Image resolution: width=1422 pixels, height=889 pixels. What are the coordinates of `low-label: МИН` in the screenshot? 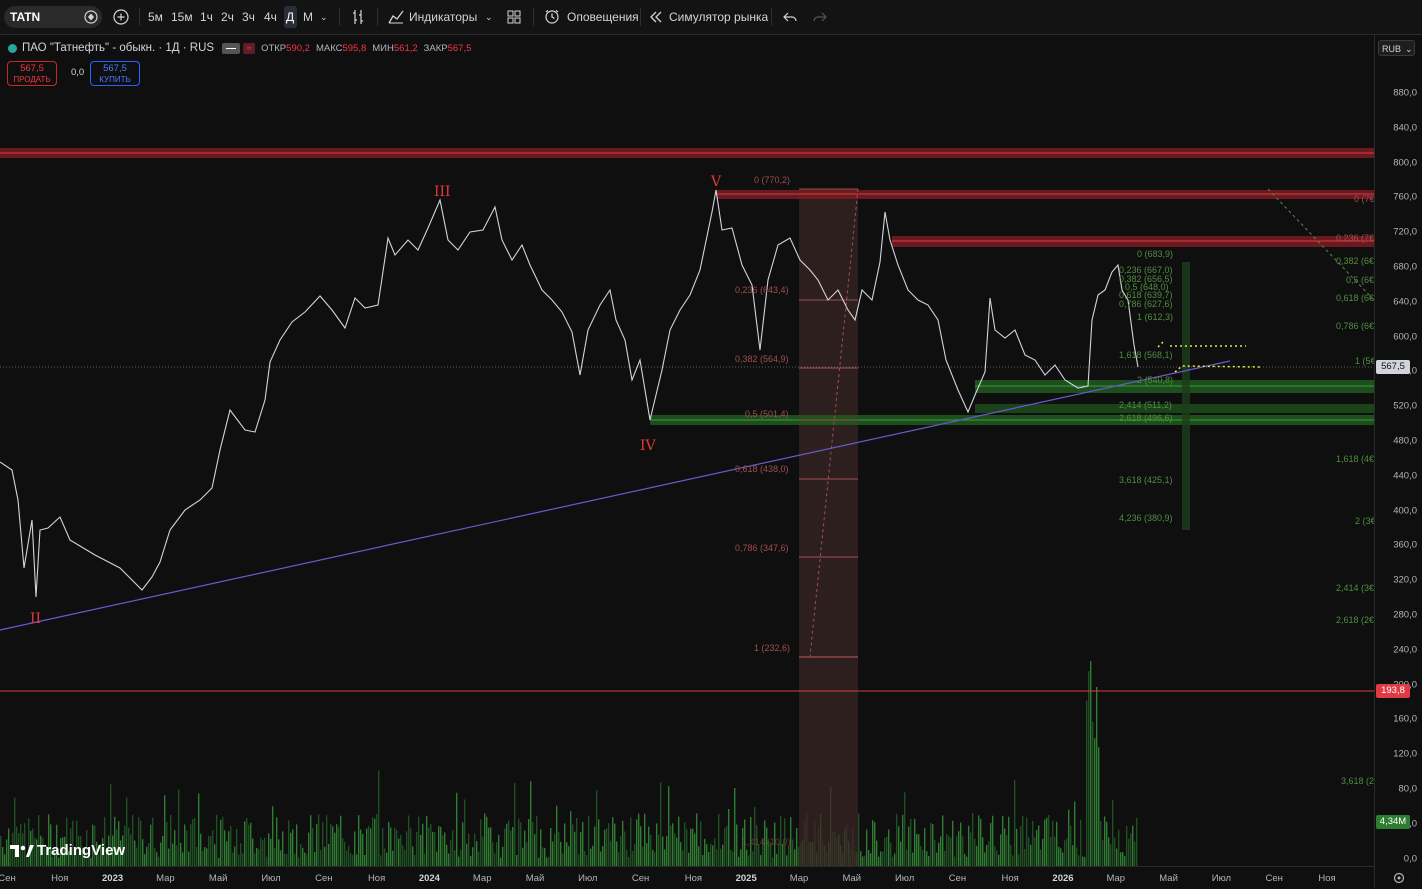 It's located at (383, 48).